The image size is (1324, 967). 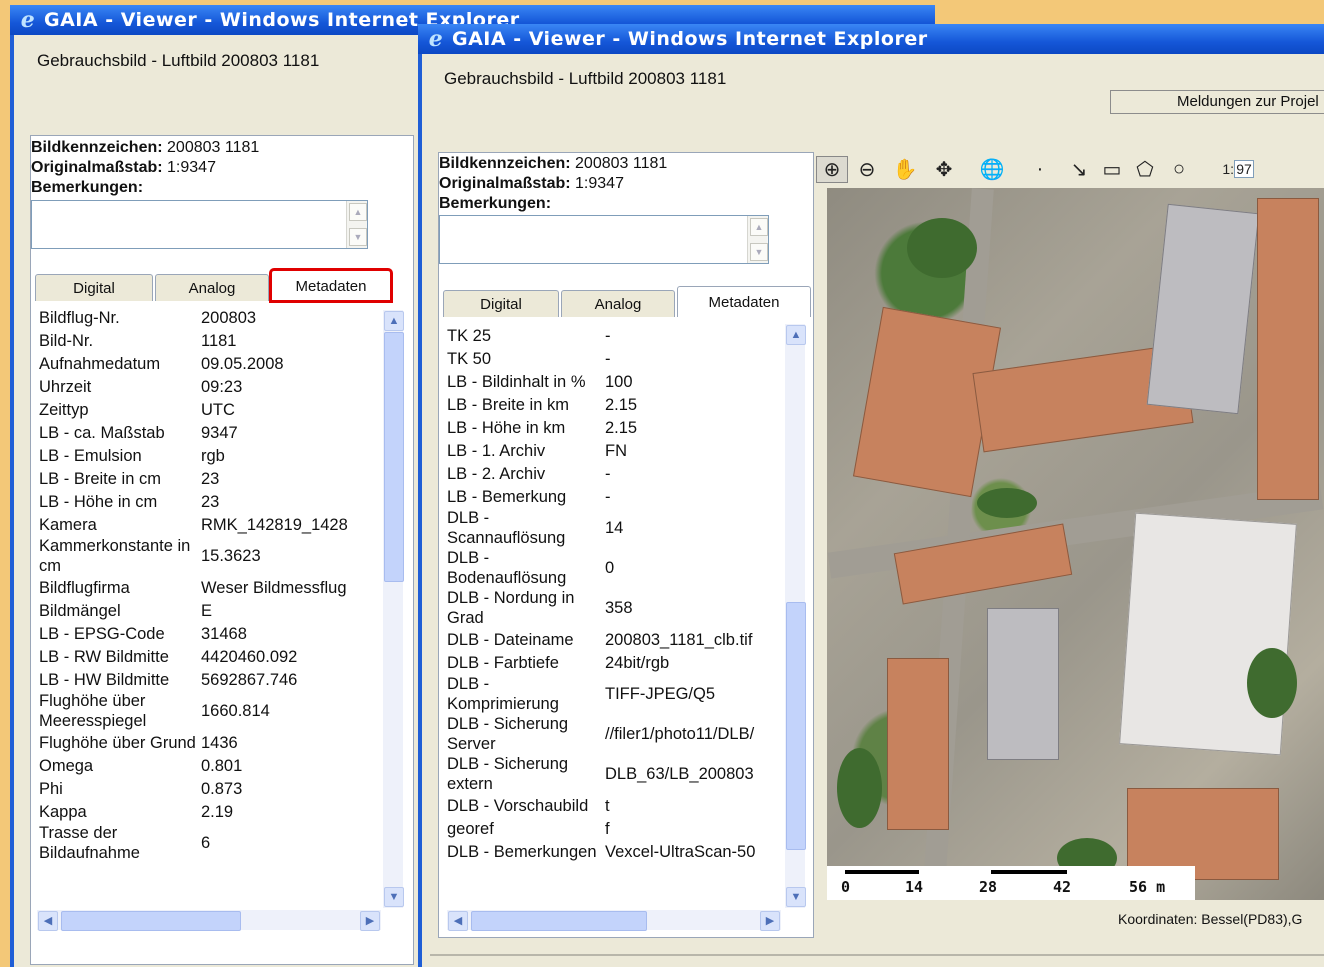 What do you see at coordinates (189, 317) in the screenshot?
I see `metadata-row: Bildflug-Nr. 200803` at bounding box center [189, 317].